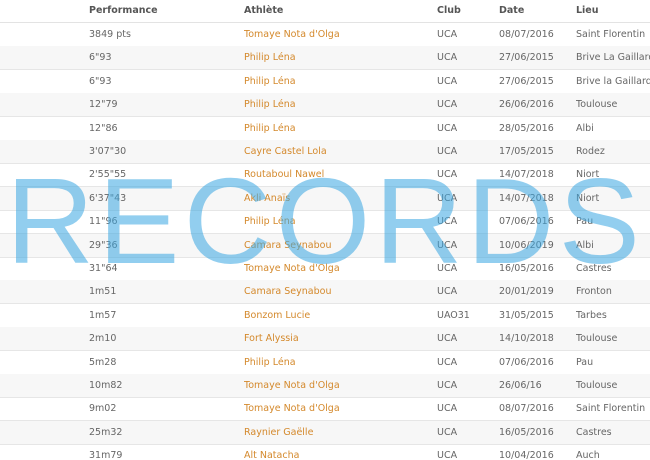 The height and width of the screenshot is (460, 650). Describe the element at coordinates (526, 455) in the screenshot. I see `date-cell: 10/04/2016` at that location.